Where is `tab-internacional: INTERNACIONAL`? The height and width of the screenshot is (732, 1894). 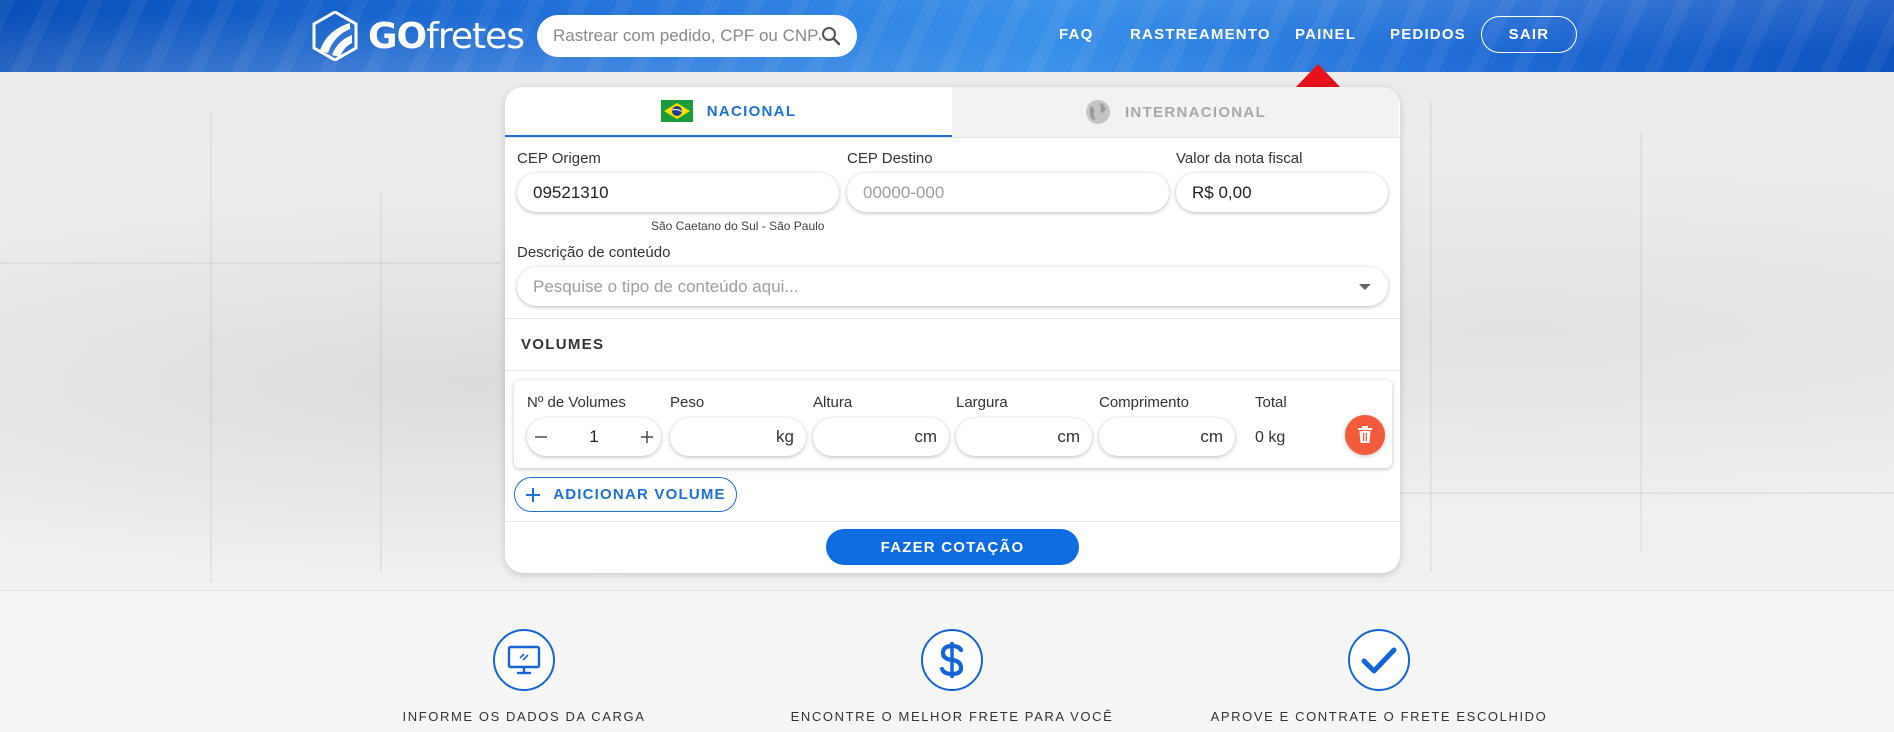
tab-internacional: INTERNACIONAL is located at coordinates (1175, 112).